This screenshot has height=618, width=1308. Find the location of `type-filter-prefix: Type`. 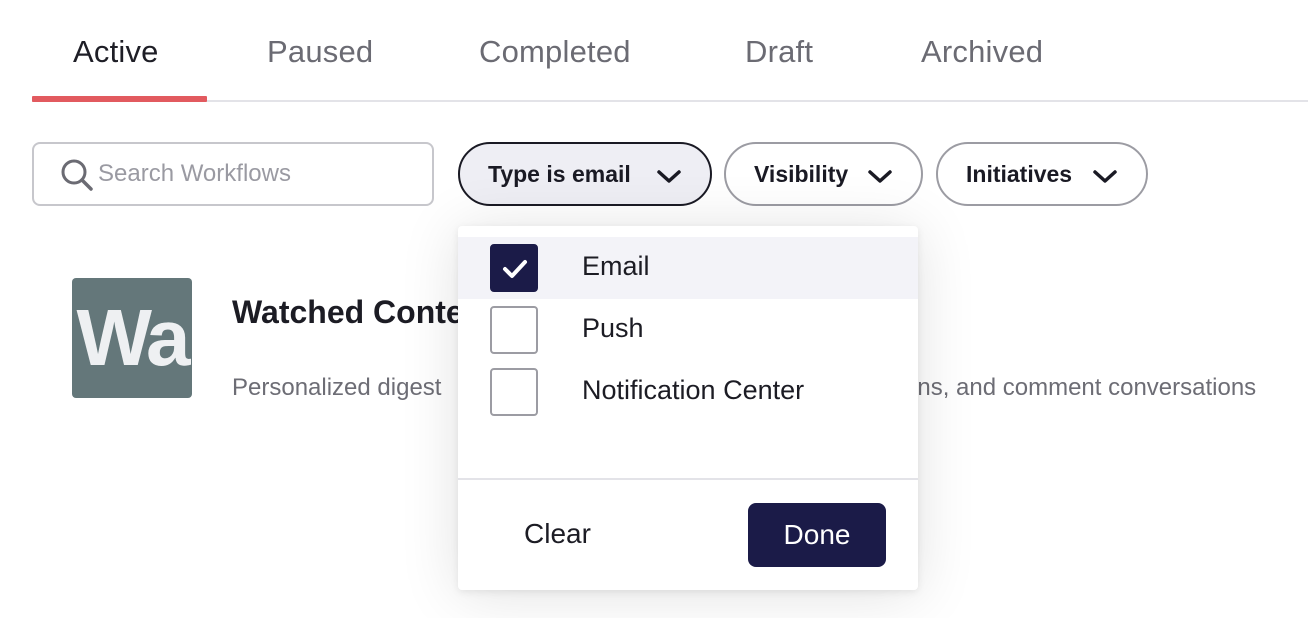

type-filter-prefix: Type is located at coordinates (514, 173).